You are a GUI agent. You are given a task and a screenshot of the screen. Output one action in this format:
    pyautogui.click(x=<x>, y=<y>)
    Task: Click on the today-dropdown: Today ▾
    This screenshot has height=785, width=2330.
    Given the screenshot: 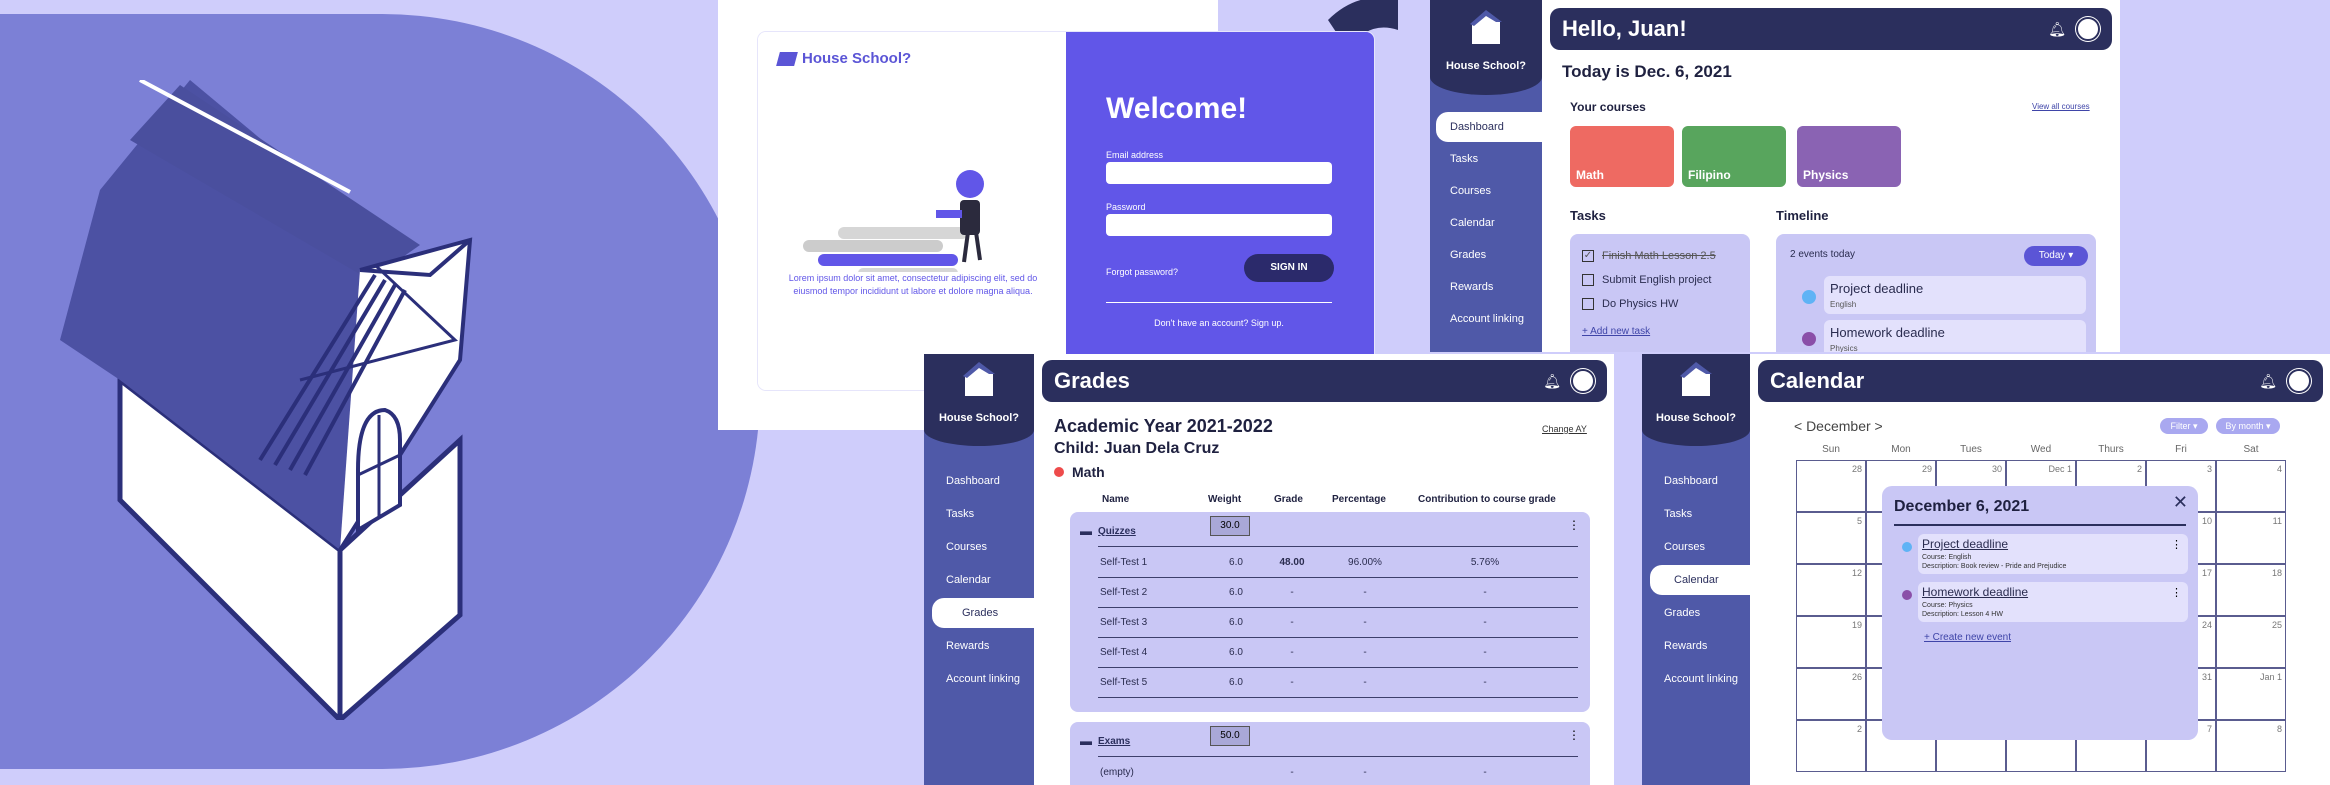 What is the action you would take?
    pyautogui.click(x=2056, y=256)
    